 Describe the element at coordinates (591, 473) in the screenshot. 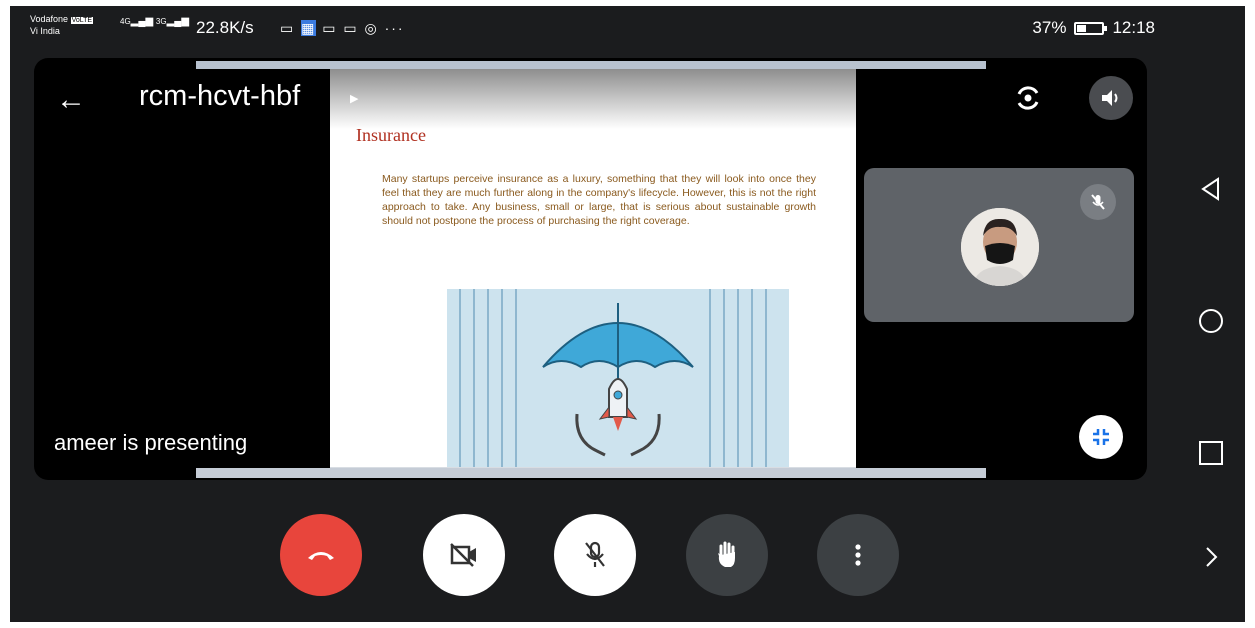

I see `powerpoint-statusbar` at that location.